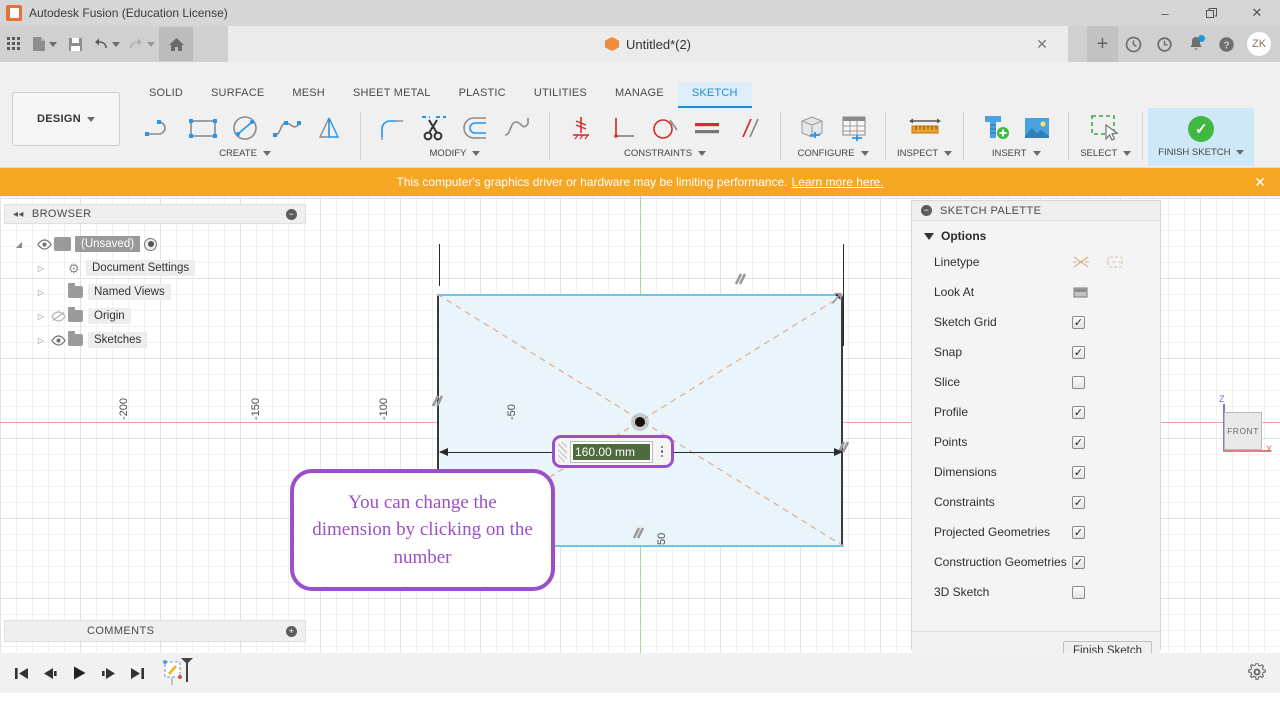 The image size is (1280, 720). What do you see at coordinates (562, 451) in the screenshot?
I see `drag-grip-handle` at bounding box center [562, 451].